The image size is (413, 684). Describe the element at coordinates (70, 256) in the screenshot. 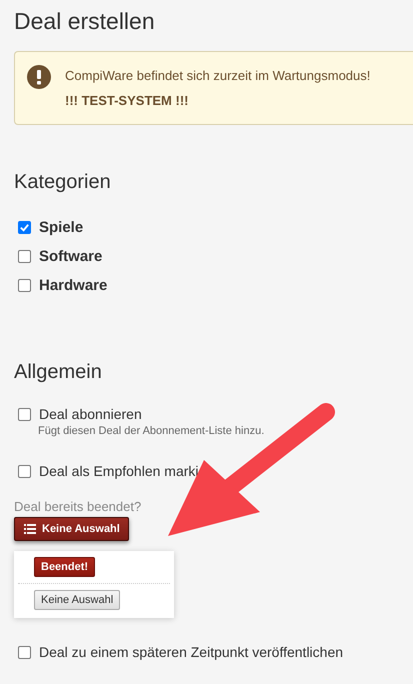

I see `checkbox-label: Software` at that location.